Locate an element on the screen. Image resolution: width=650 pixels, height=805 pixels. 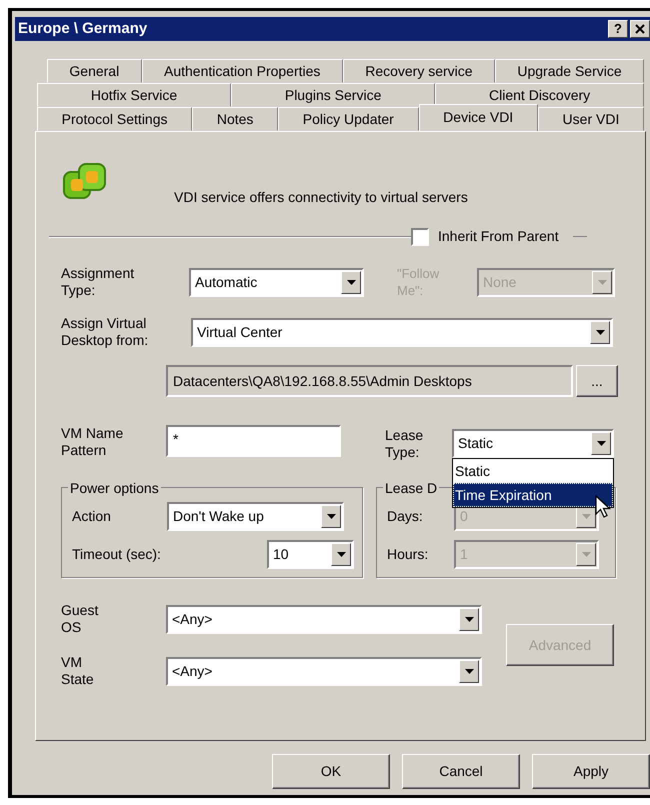
field-label: Action is located at coordinates (92, 516).